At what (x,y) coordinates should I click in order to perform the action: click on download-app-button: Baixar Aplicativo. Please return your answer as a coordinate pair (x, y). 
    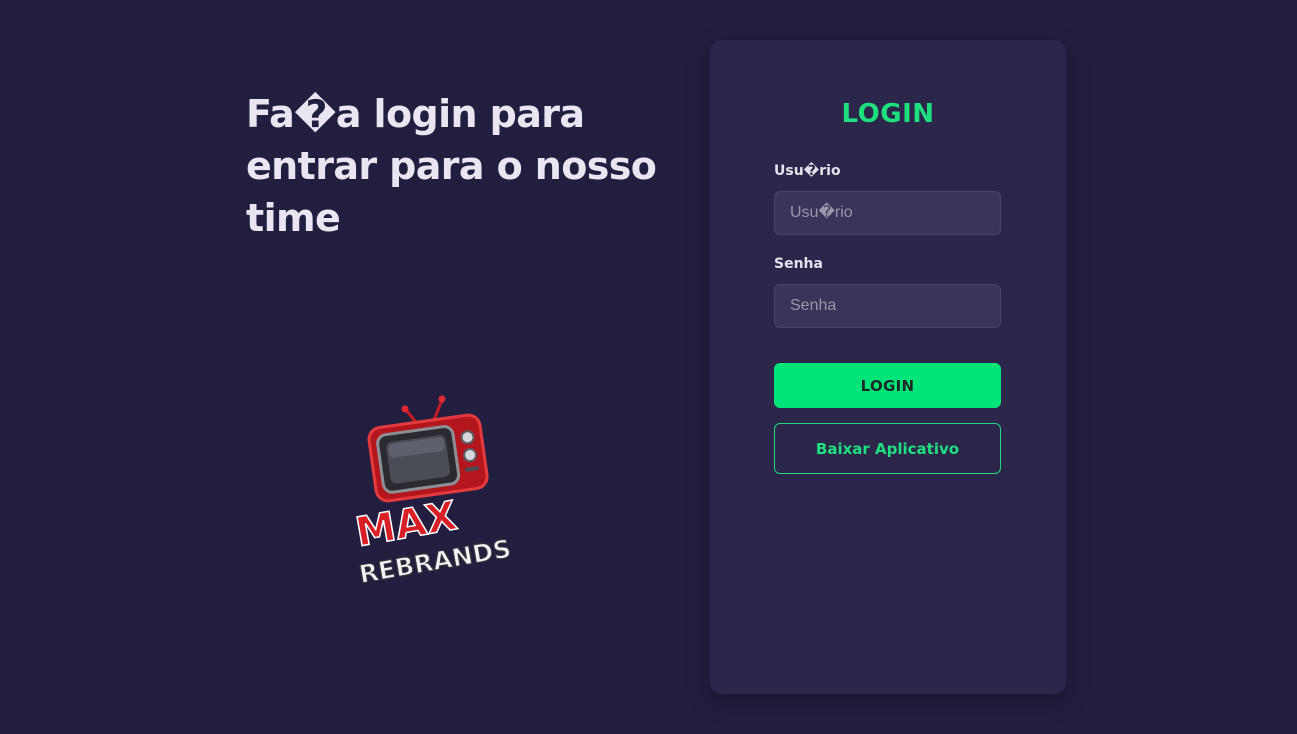
    Looking at the image, I should click on (887, 448).